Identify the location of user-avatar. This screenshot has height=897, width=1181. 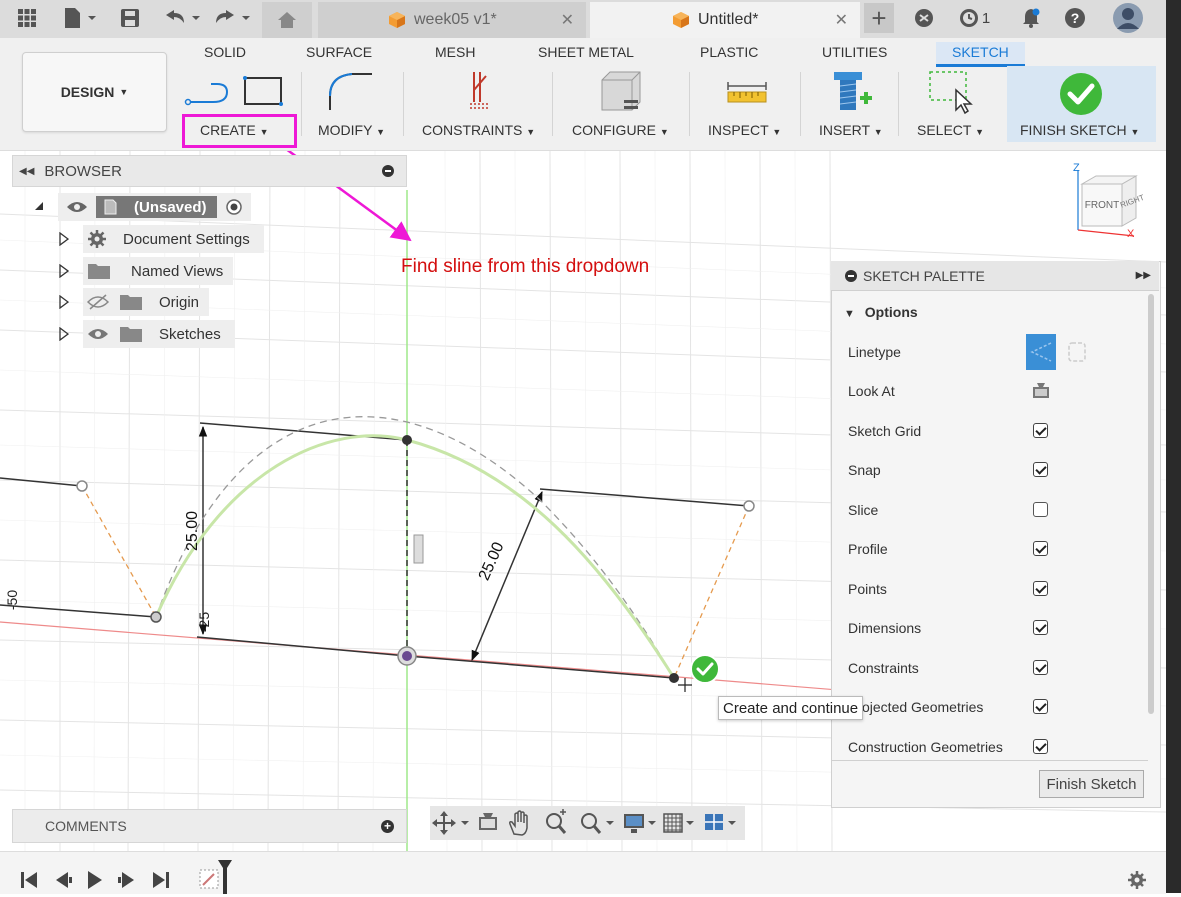
(1128, 18).